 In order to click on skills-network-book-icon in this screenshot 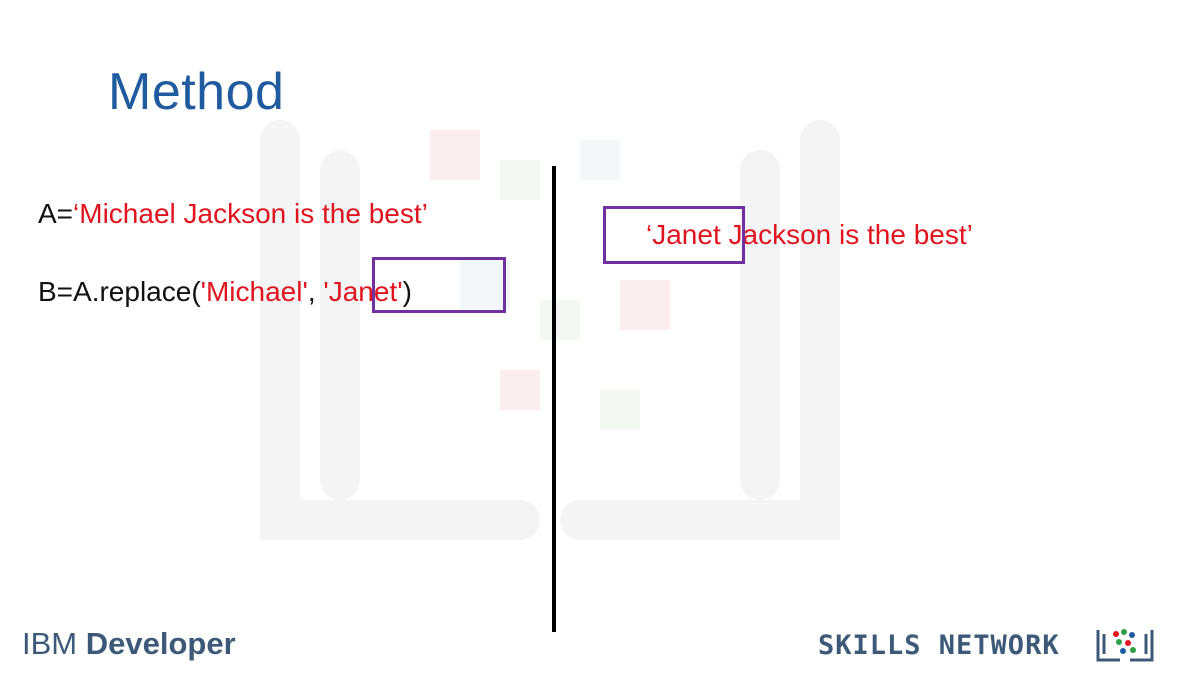, I will do `click(1125, 645)`.